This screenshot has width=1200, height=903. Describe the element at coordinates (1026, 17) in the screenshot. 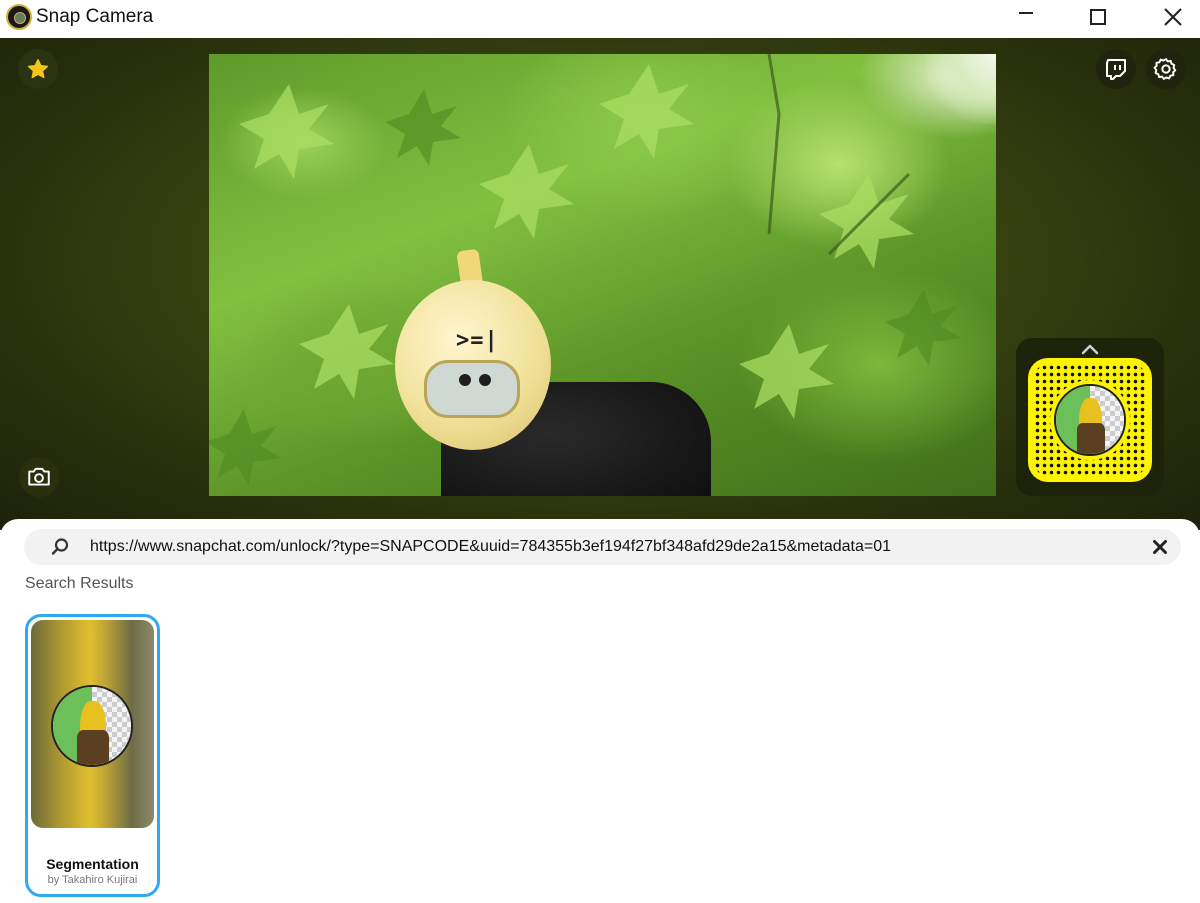

I see `minimize-button` at that location.